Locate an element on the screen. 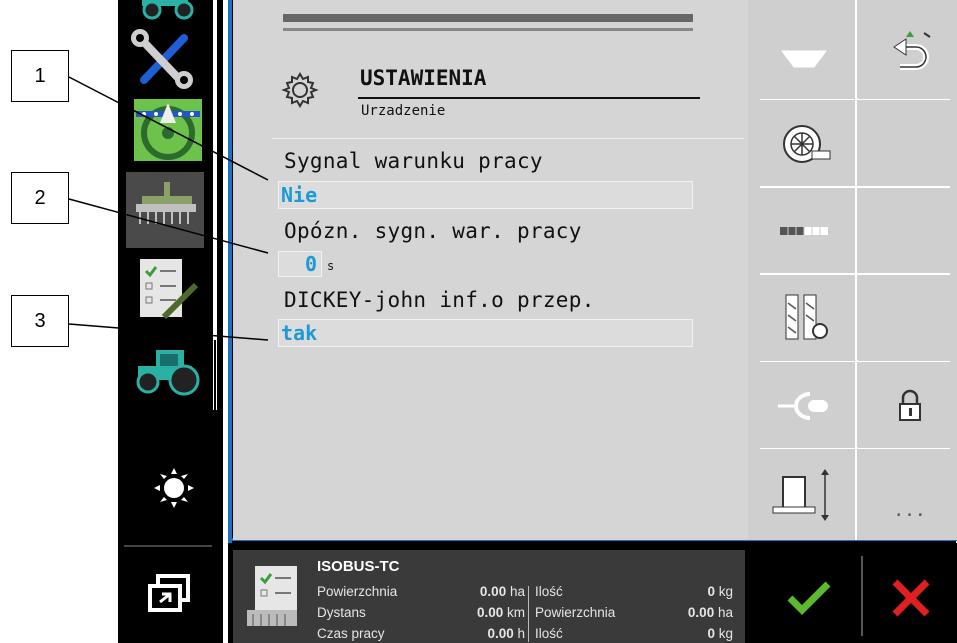 The image size is (957, 643). checkmark-icon is located at coordinates (809, 598).